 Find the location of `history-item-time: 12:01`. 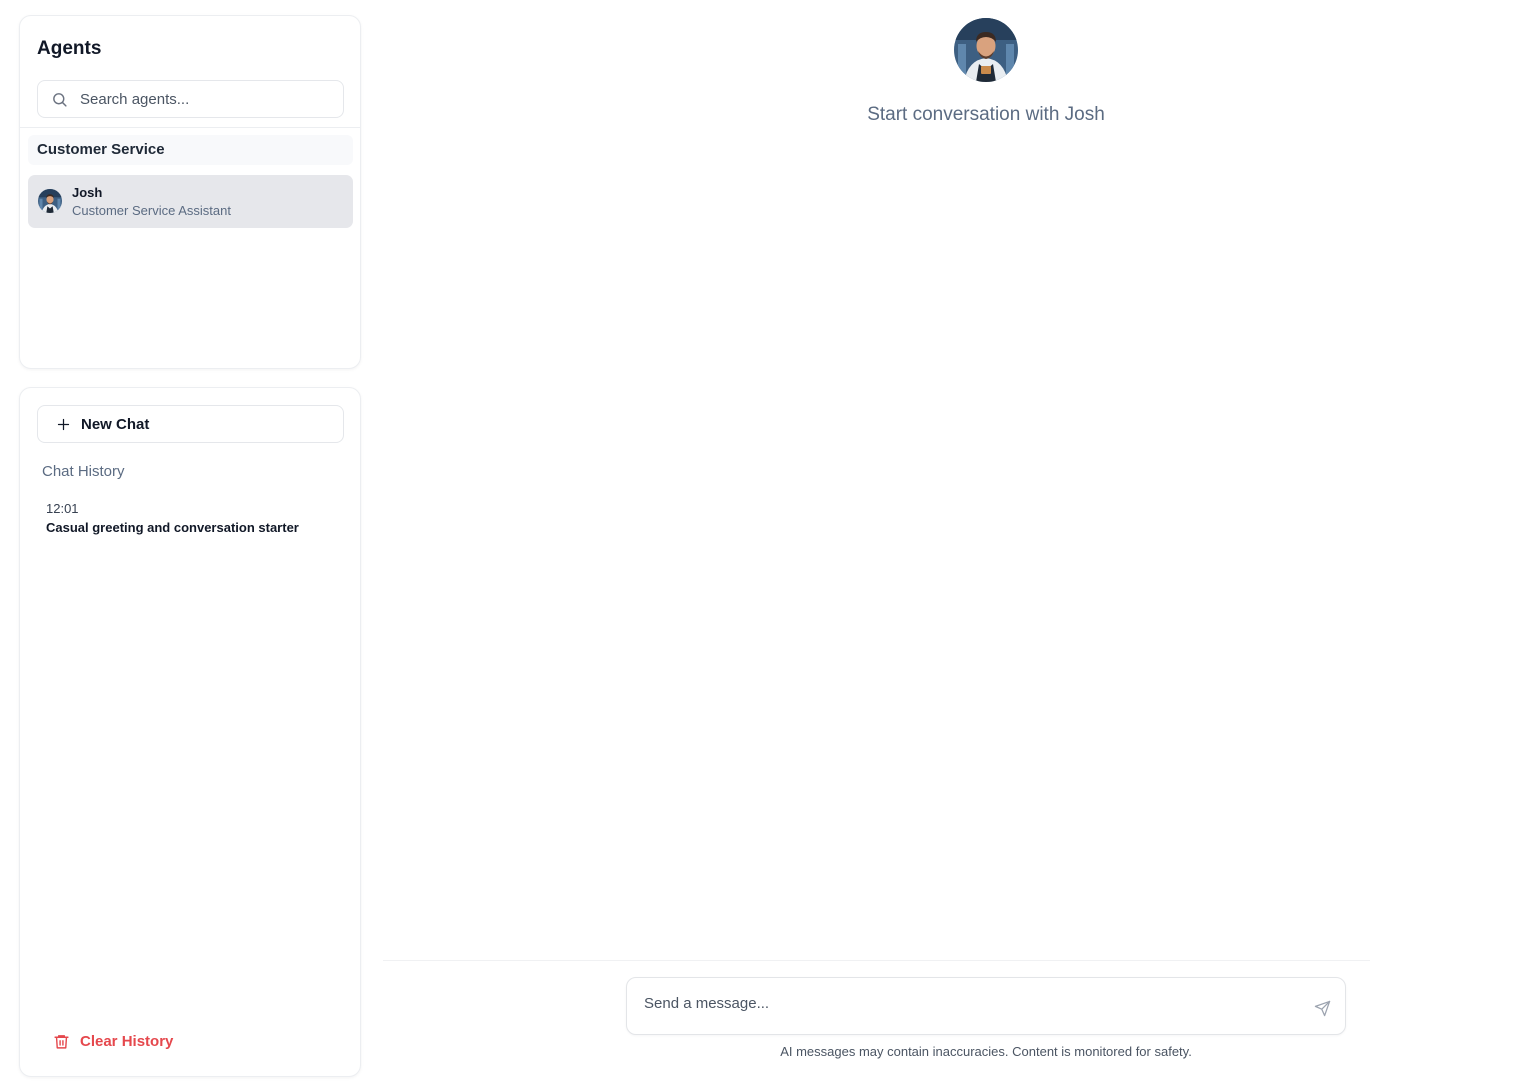

history-item-time: 12:01 is located at coordinates (62, 508).